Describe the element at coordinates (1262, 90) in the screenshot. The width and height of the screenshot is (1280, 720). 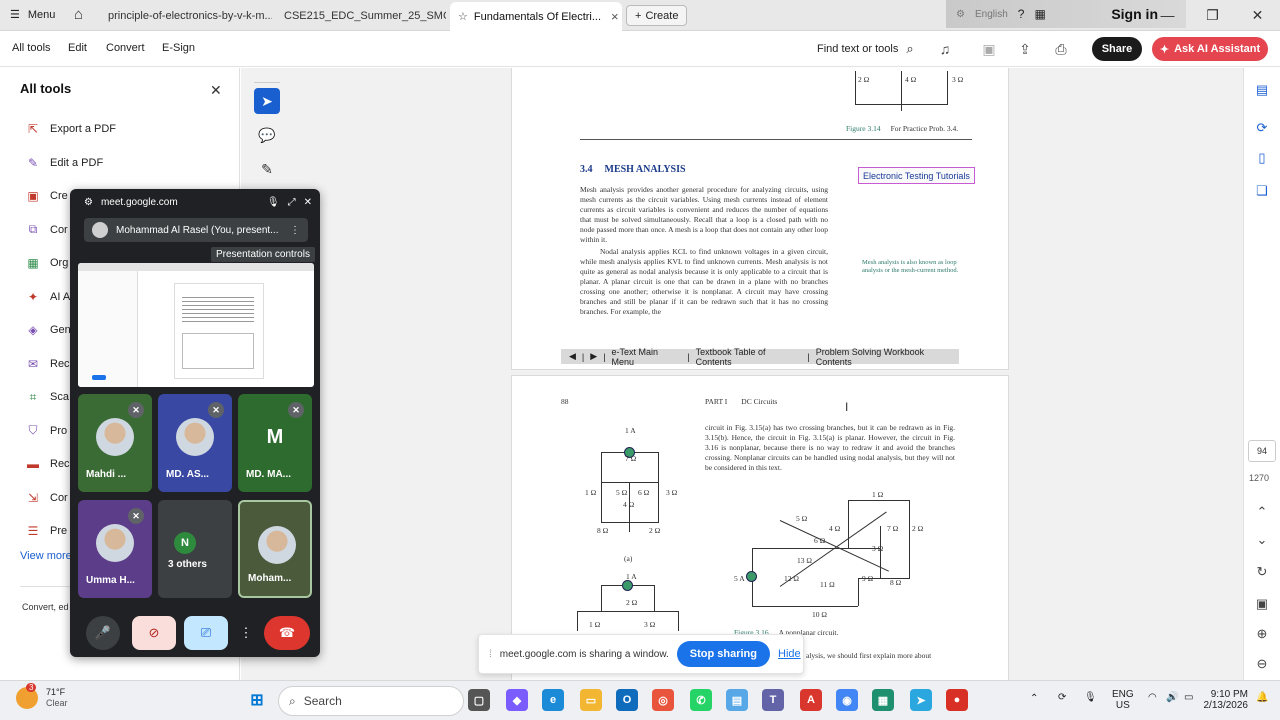
I see `comment-panel-icon: ▤` at that location.